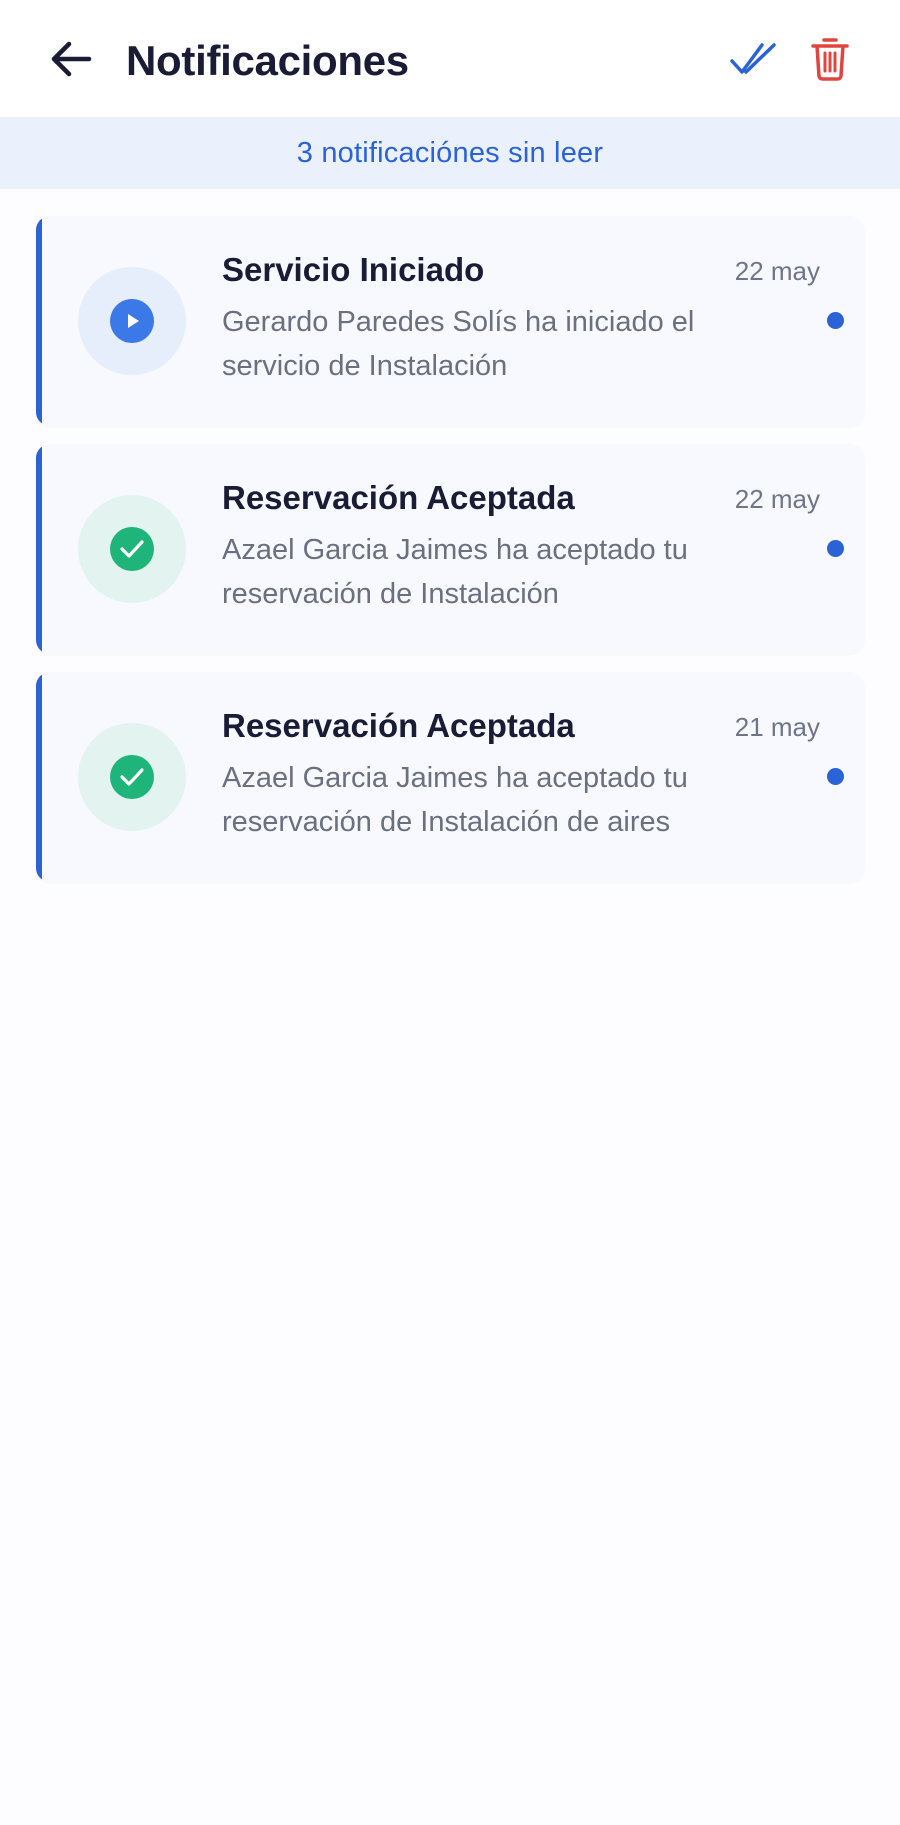  I want to click on unread-count-banner: 3 notificaciónes sin leer, so click(450, 153).